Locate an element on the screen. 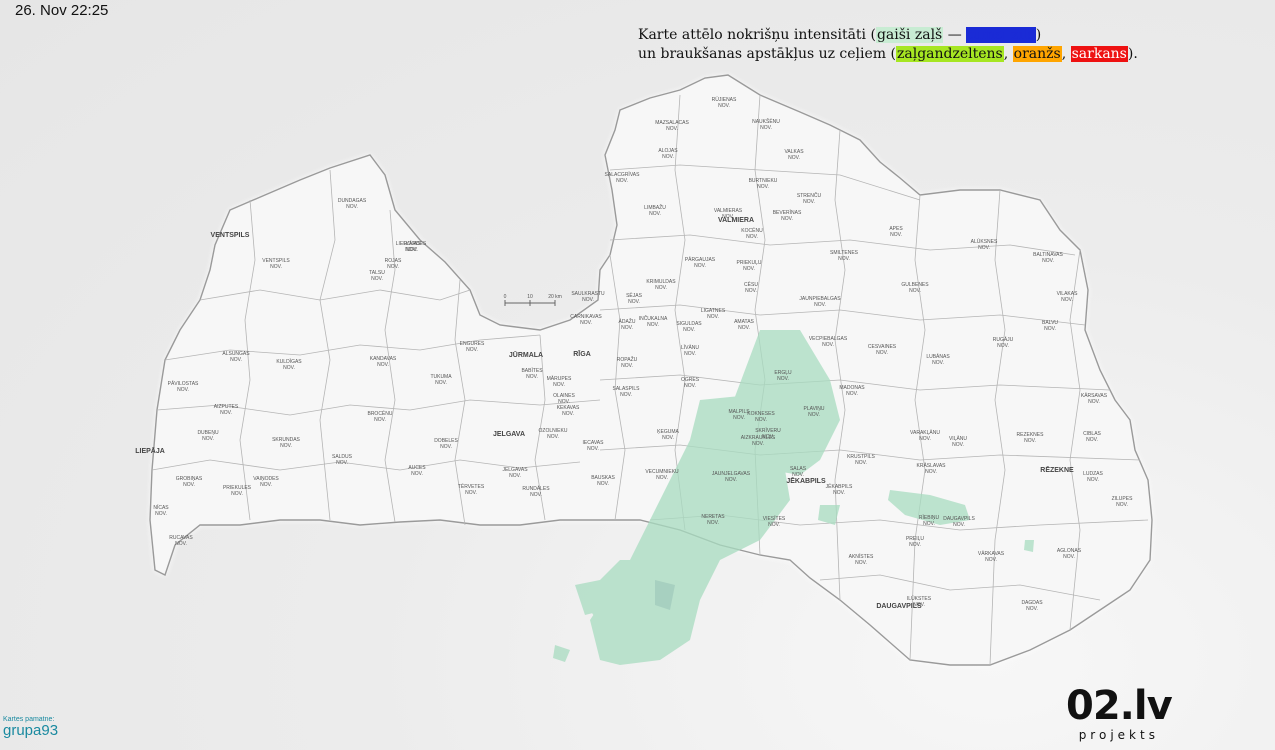 The width and height of the screenshot is (1275, 750). credit-link: grupa93 is located at coordinates (30, 730).